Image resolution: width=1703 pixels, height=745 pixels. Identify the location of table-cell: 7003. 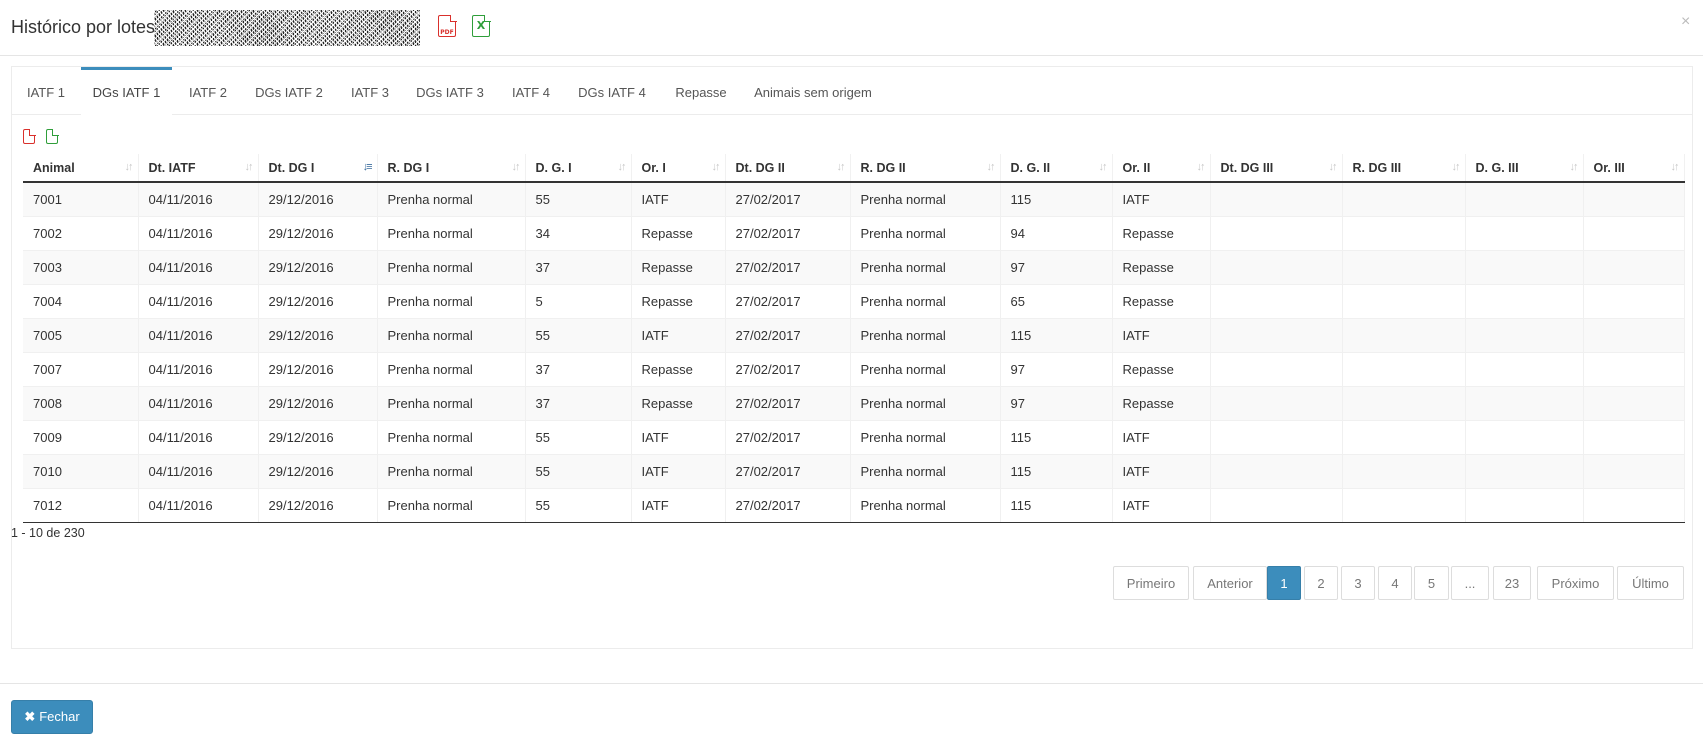
(81, 267).